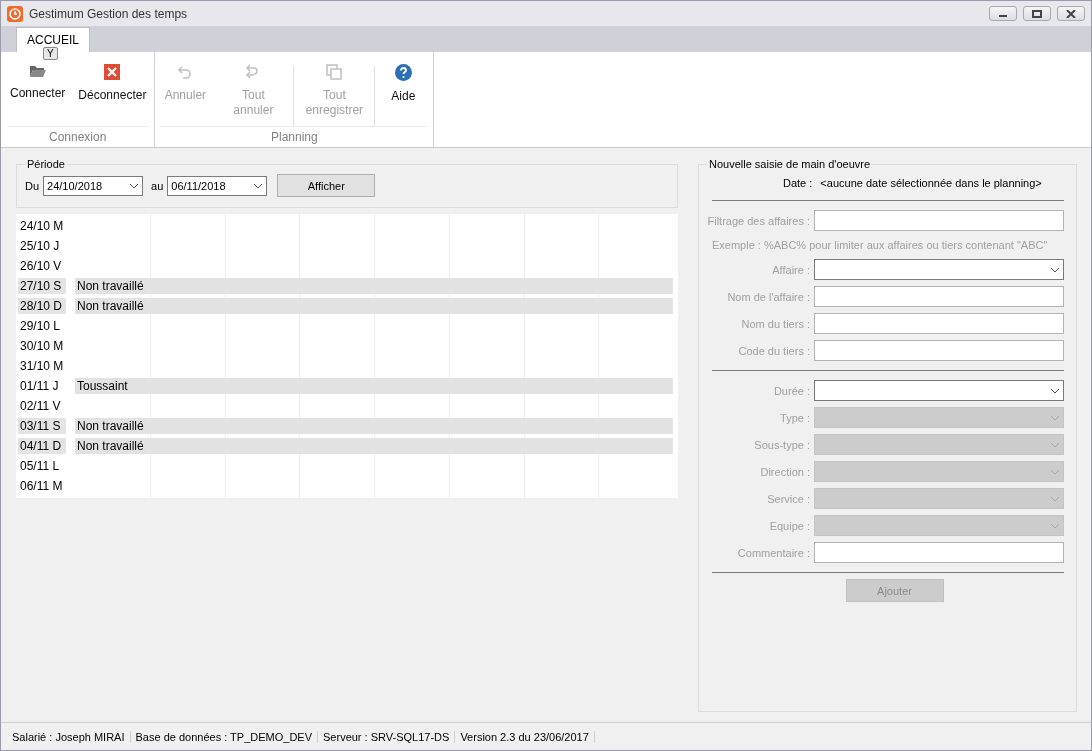 This screenshot has width=1092, height=751. I want to click on day-label: 06/11 M, so click(41, 486).